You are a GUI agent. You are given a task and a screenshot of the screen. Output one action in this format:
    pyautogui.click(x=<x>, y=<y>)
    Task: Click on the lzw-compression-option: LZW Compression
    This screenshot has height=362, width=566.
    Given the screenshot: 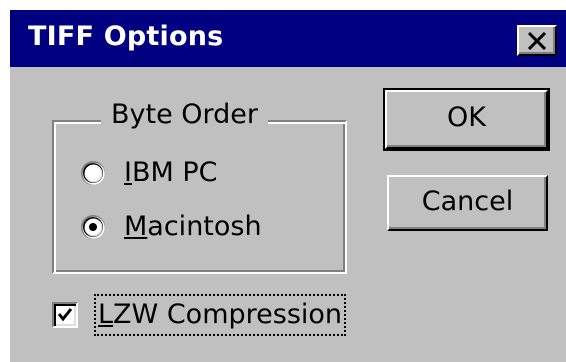 What is the action you would take?
    pyautogui.click(x=199, y=315)
    